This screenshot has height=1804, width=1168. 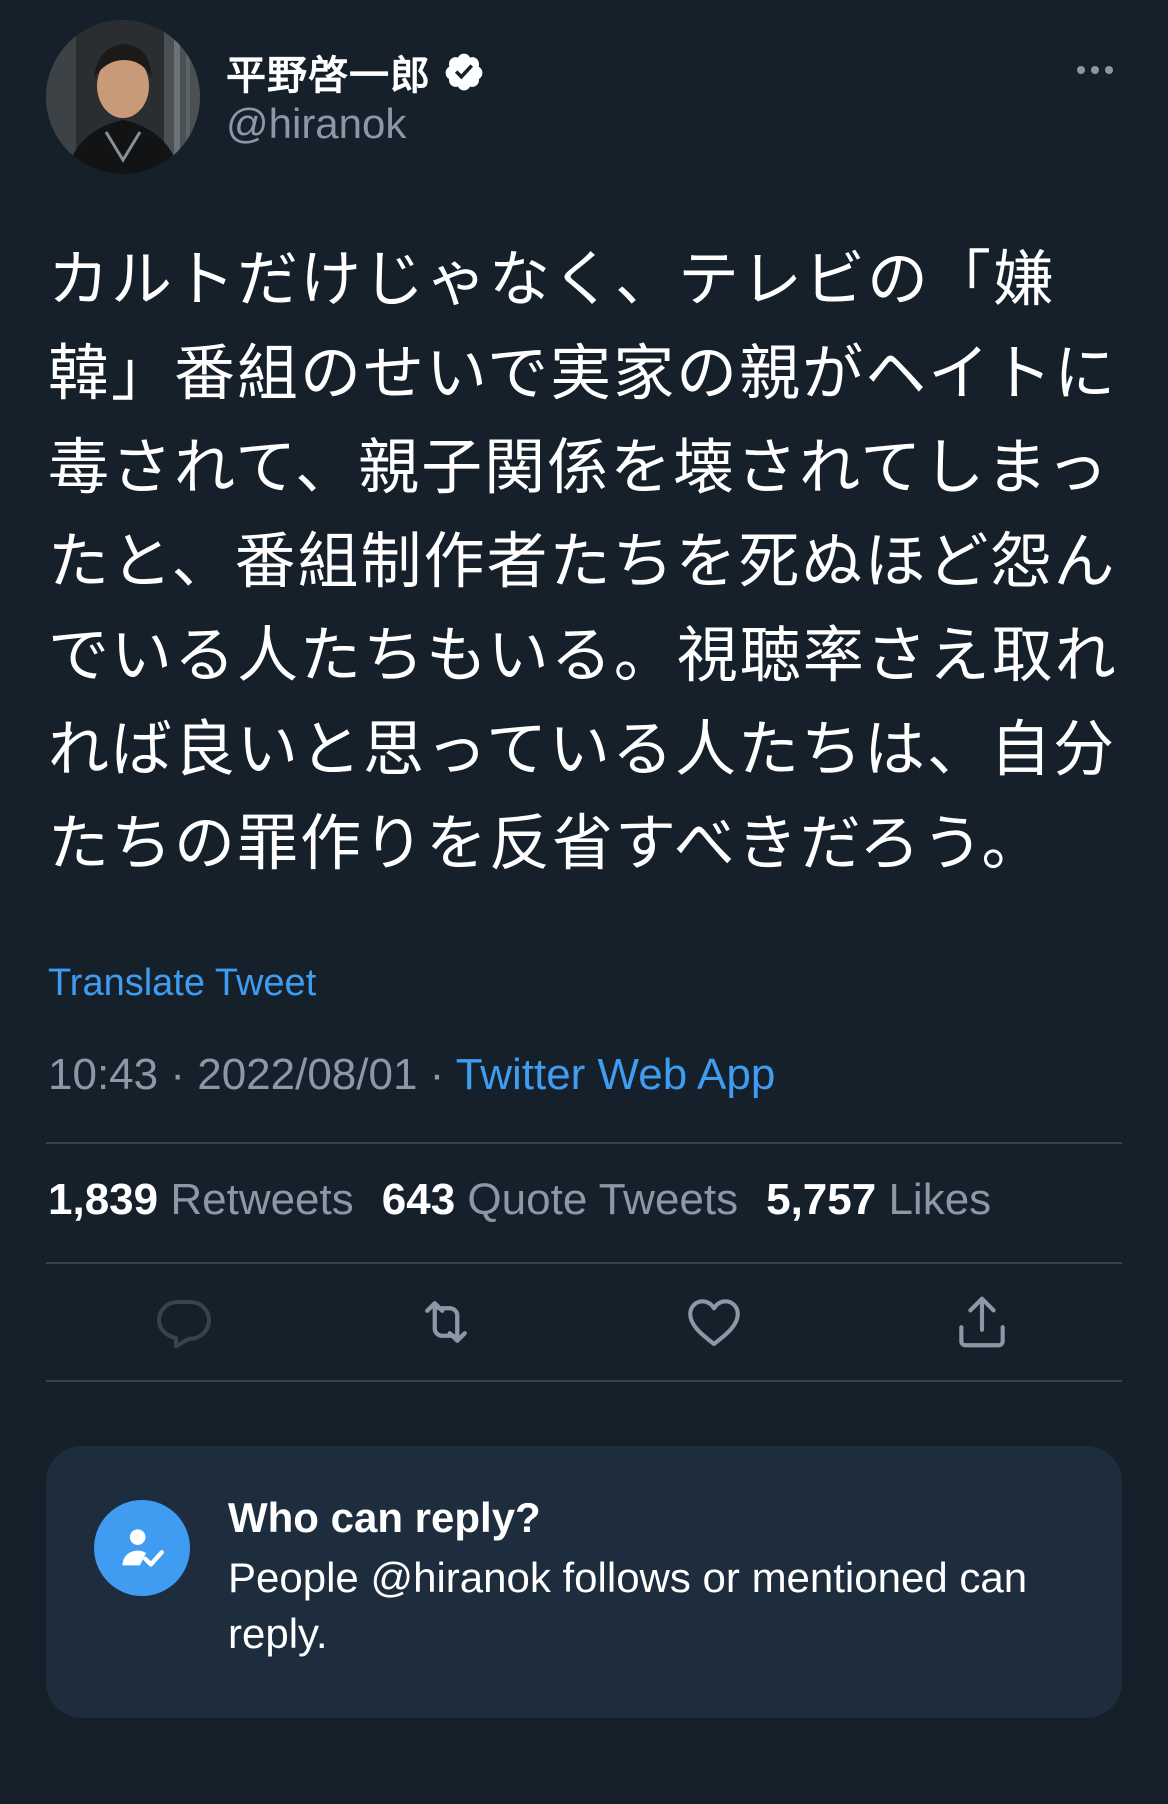 What do you see at coordinates (603, 1199) in the screenshot?
I see `quote-tweets-label: Quote Tweets` at bounding box center [603, 1199].